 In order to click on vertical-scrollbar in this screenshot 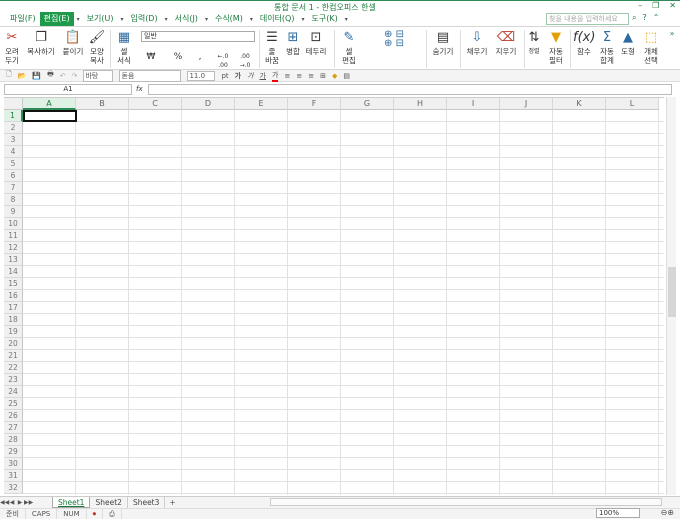, I will do `click(671, 296)`.